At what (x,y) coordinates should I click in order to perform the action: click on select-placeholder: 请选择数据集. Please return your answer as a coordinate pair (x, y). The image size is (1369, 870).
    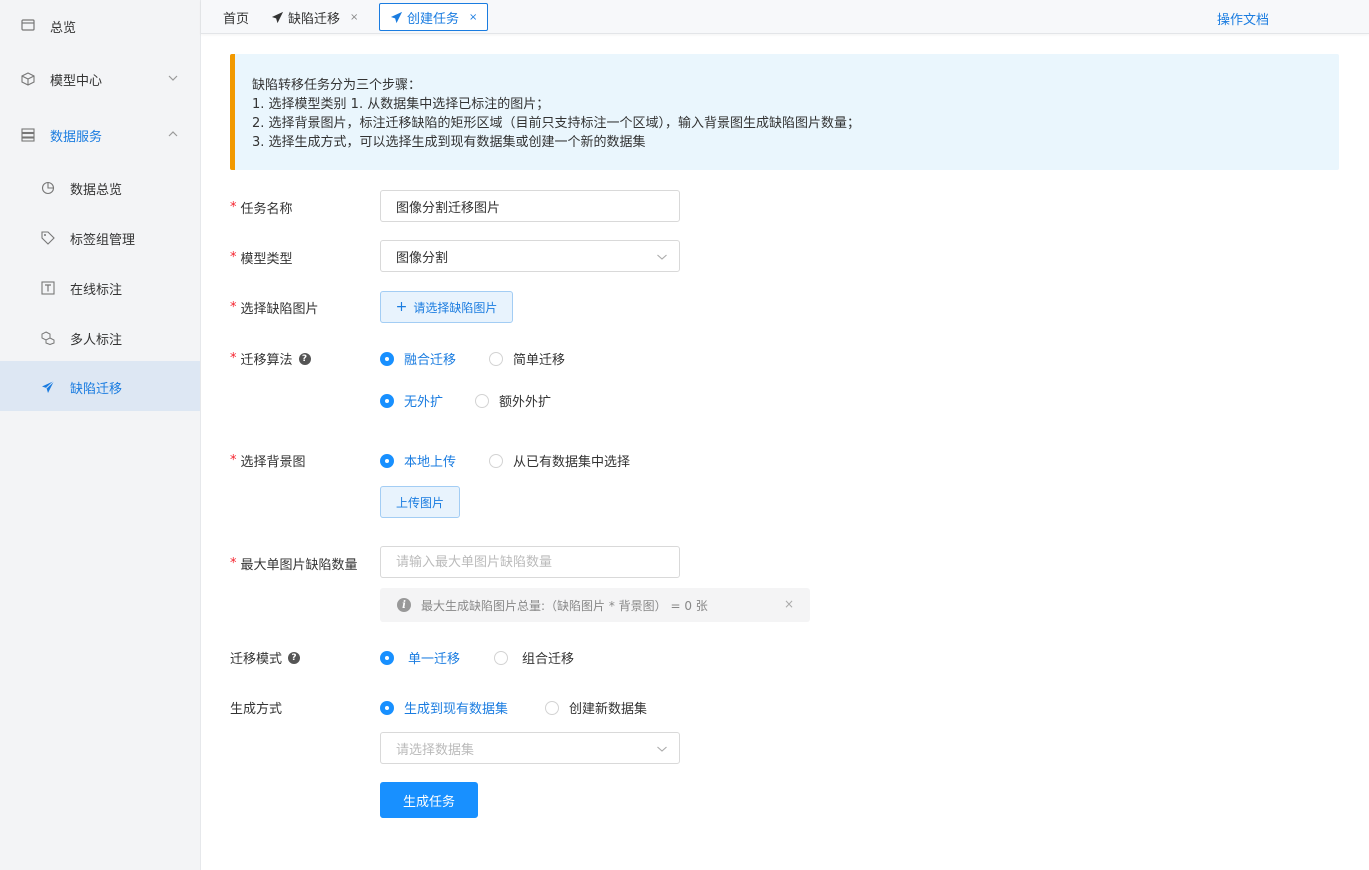
    Looking at the image, I should click on (435, 750).